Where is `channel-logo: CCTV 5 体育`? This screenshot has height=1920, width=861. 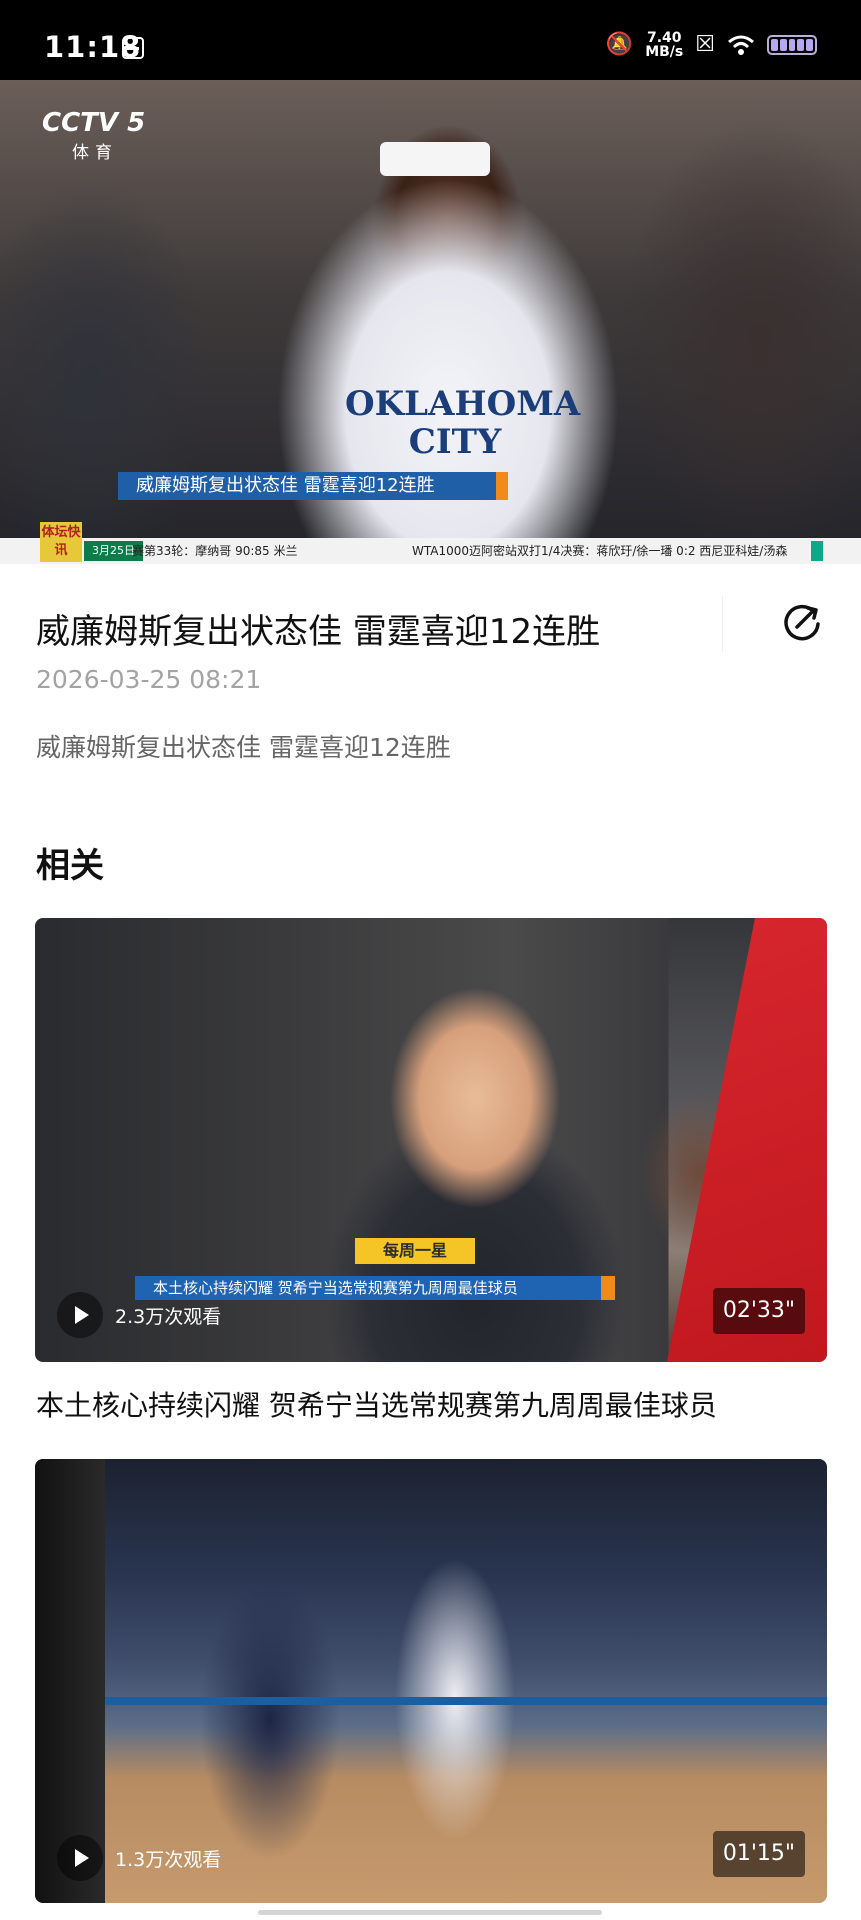
channel-logo: CCTV 5 体育 is located at coordinates (94, 135).